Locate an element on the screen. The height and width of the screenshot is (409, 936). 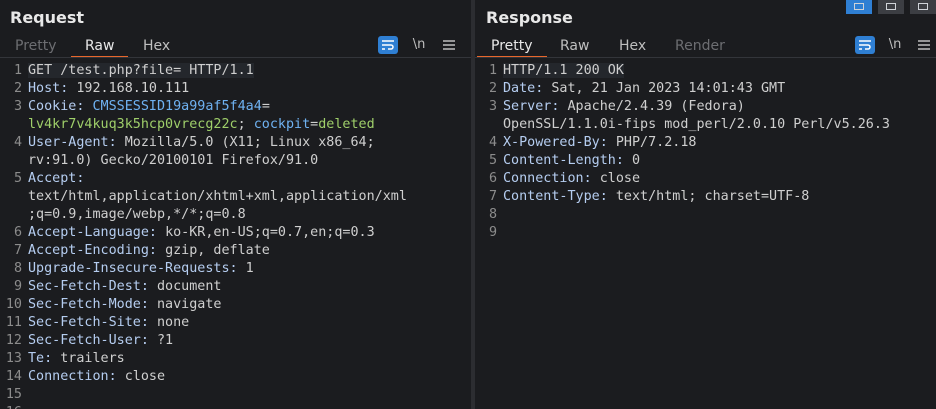
code-text: X-Powered-By: PHP/7.2.18 is located at coordinates (600, 142).